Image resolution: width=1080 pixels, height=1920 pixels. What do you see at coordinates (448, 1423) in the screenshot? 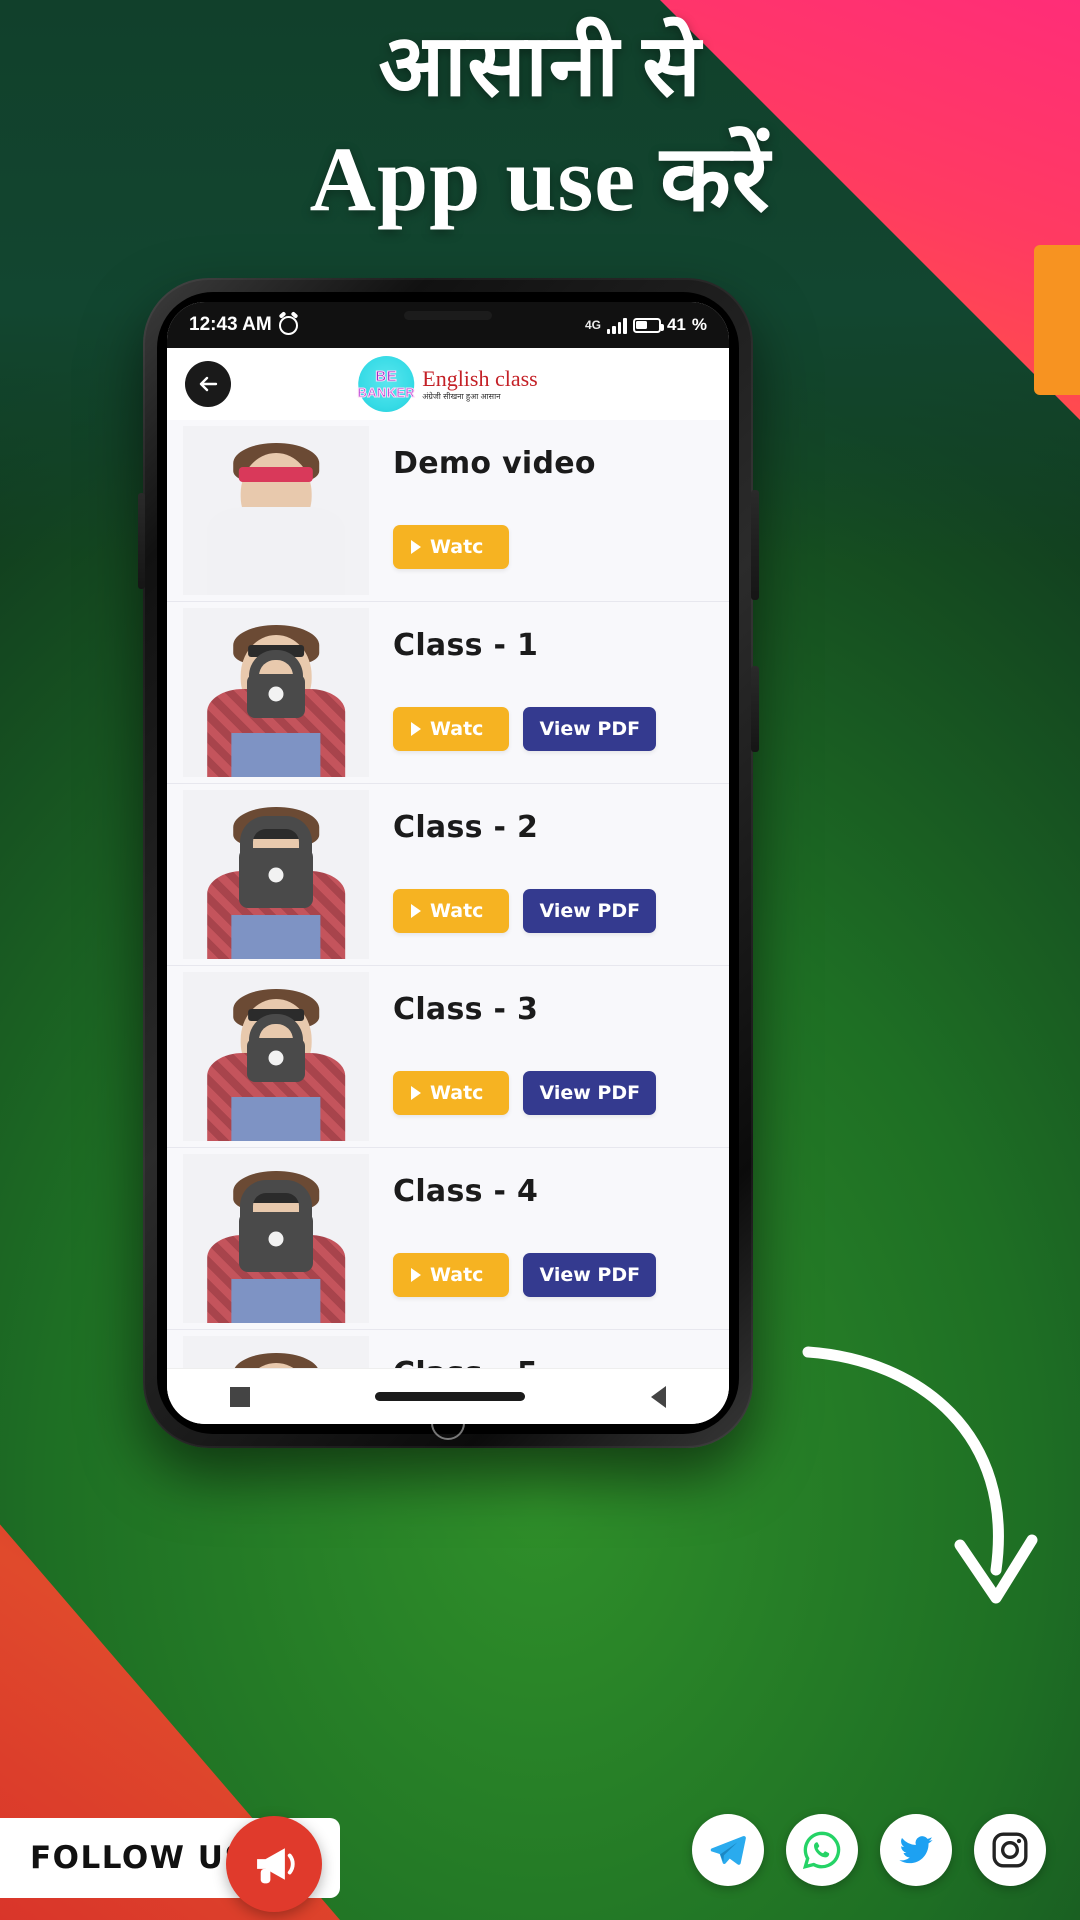
I see `home-indicator-ring` at bounding box center [448, 1423].